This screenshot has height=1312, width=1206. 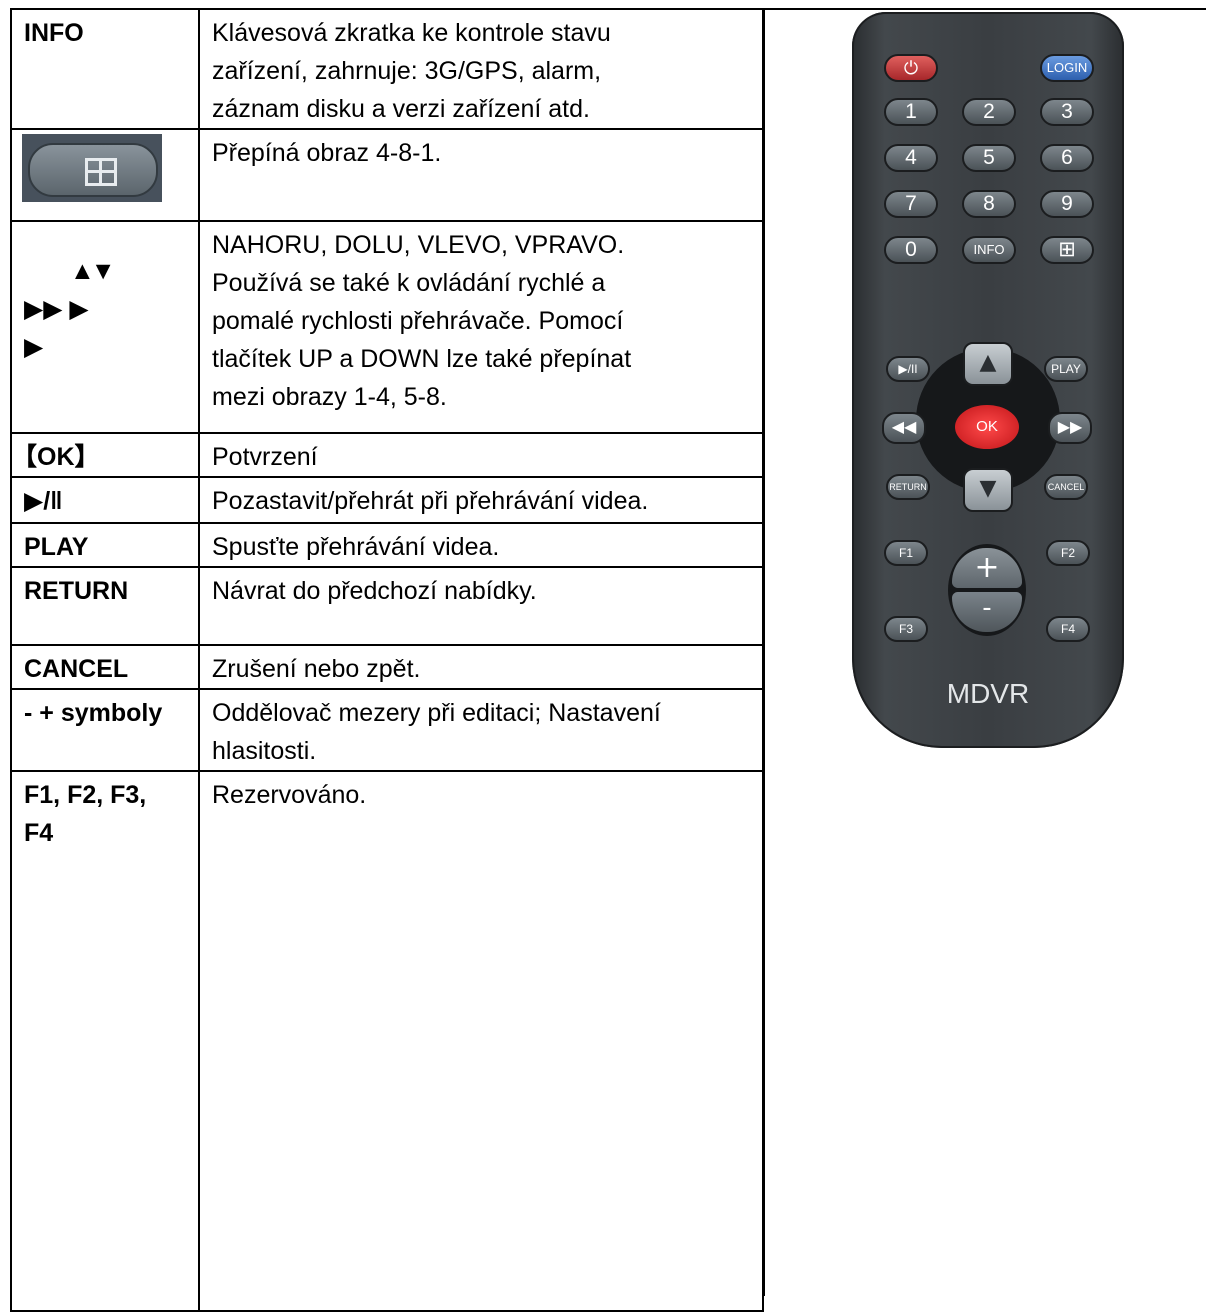 I want to click on play-button: PLAY, so click(x=1066, y=369).